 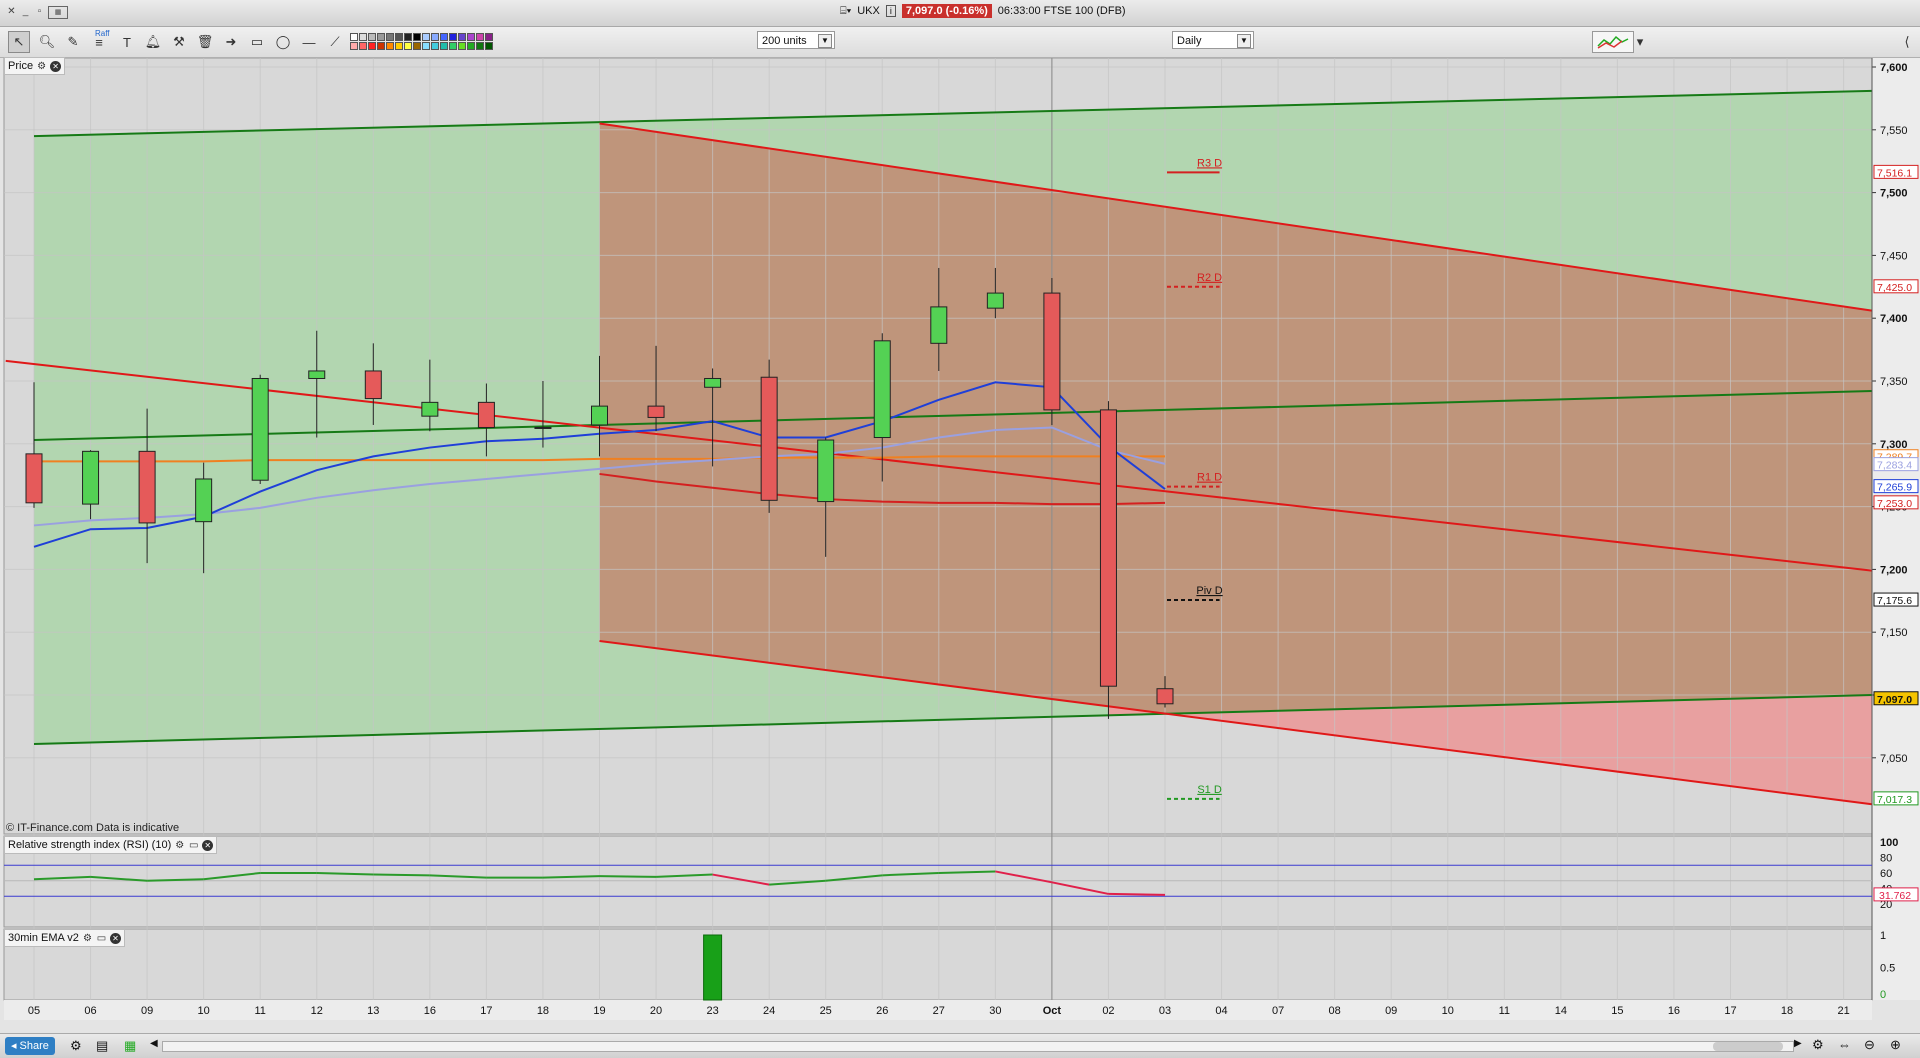 What do you see at coordinates (259, 1011) in the screenshot?
I see `date-tick-label: 11` at bounding box center [259, 1011].